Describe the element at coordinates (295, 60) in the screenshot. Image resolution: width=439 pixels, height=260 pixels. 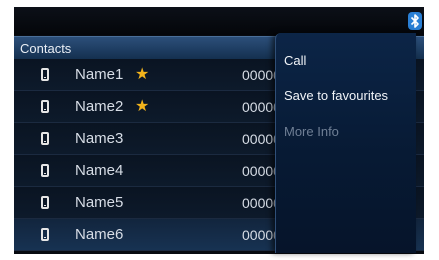
I see `call-menu-item: Call` at that location.